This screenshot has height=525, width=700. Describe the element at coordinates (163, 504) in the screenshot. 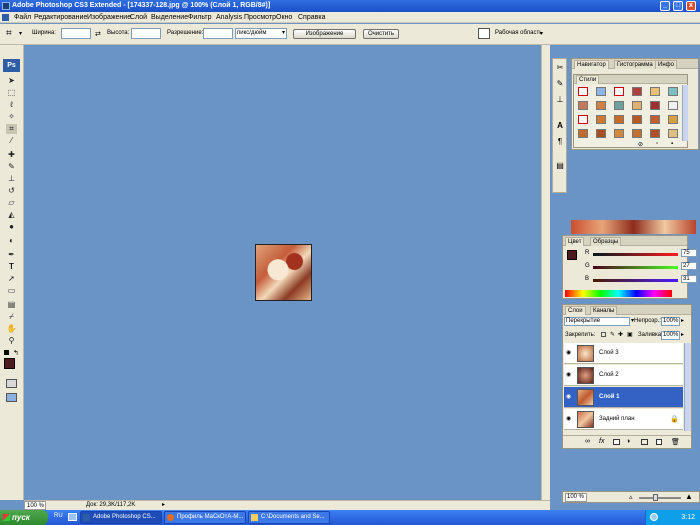

I see `status-menu-arrow-icon: ▸` at that location.